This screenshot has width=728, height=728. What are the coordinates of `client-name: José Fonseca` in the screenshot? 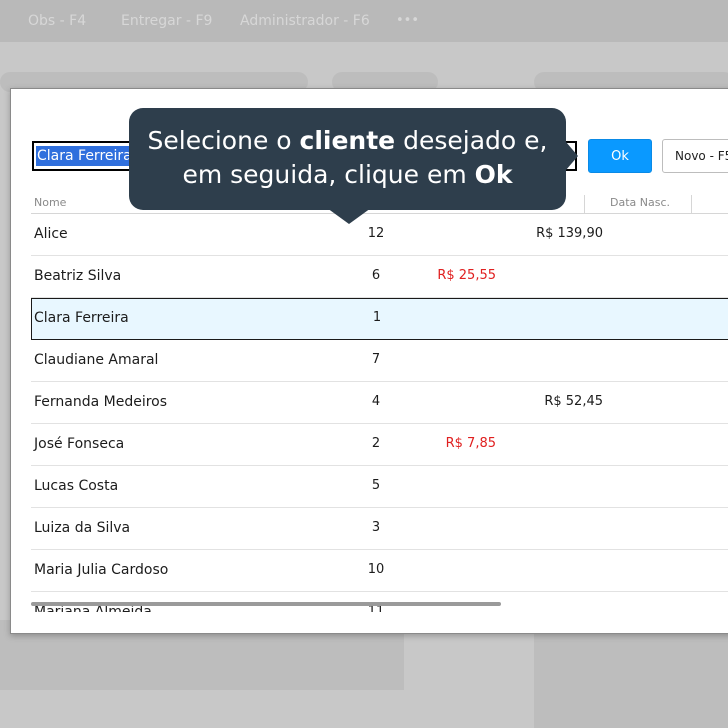 It's located at (79, 444).